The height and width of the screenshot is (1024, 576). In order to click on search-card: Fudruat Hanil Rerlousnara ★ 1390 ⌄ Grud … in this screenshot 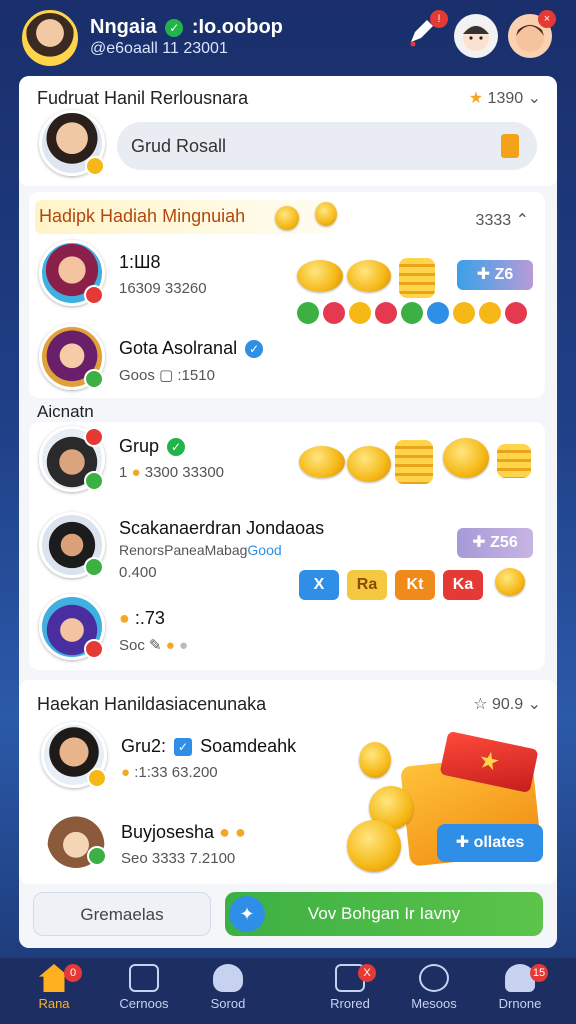, I will do `click(288, 131)`.